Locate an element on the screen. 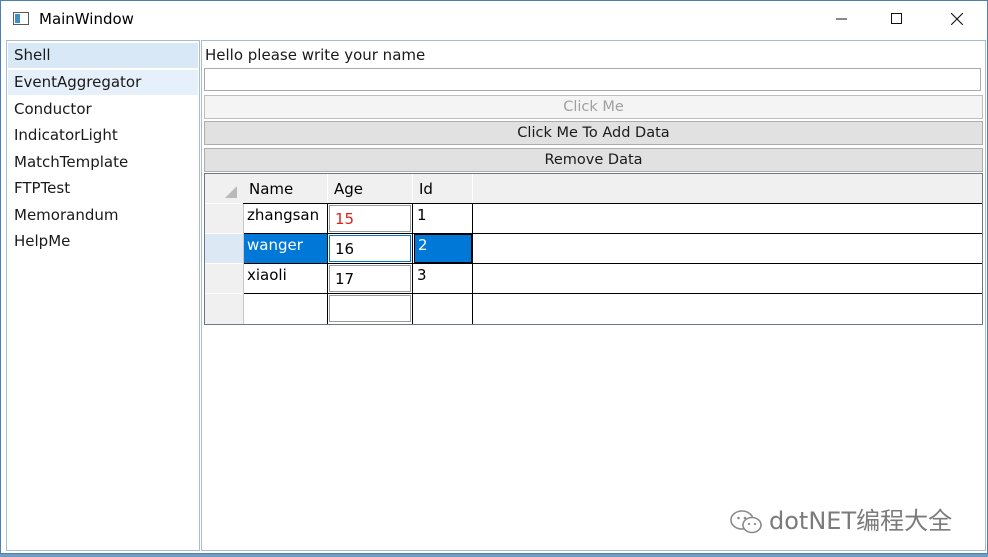 This screenshot has height=557, width=988. click-me-button: Click Me is located at coordinates (593, 107).